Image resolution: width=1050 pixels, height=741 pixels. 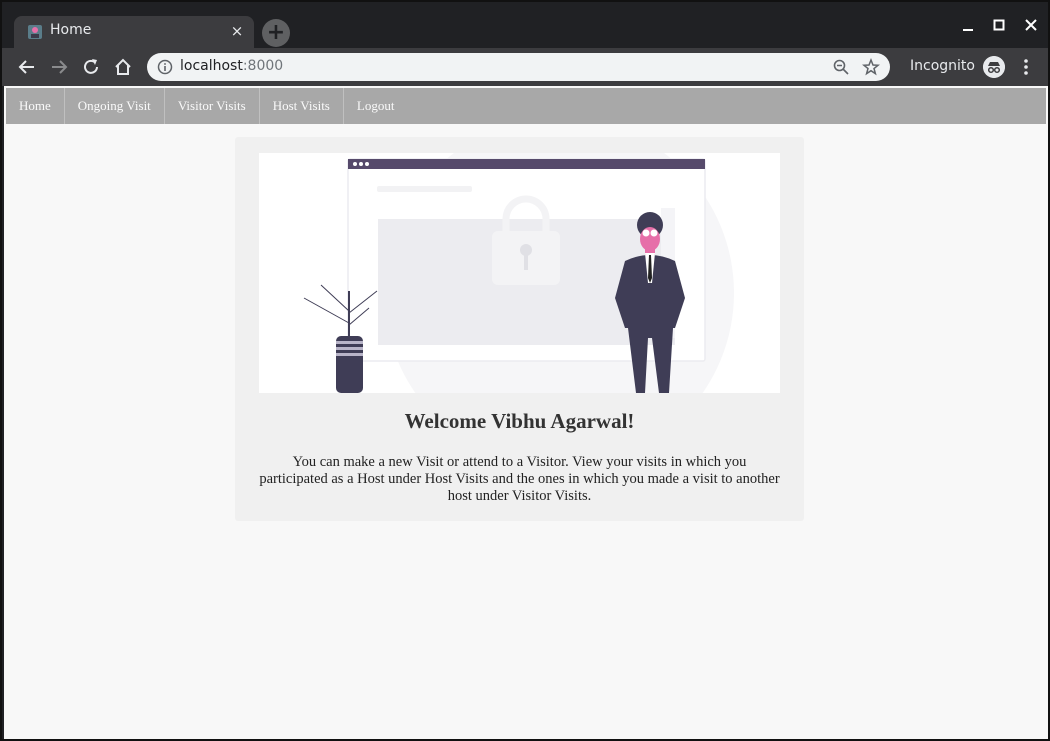 What do you see at coordinates (212, 106) in the screenshot?
I see `nav-visitor-visits: Visitor Visits` at bounding box center [212, 106].